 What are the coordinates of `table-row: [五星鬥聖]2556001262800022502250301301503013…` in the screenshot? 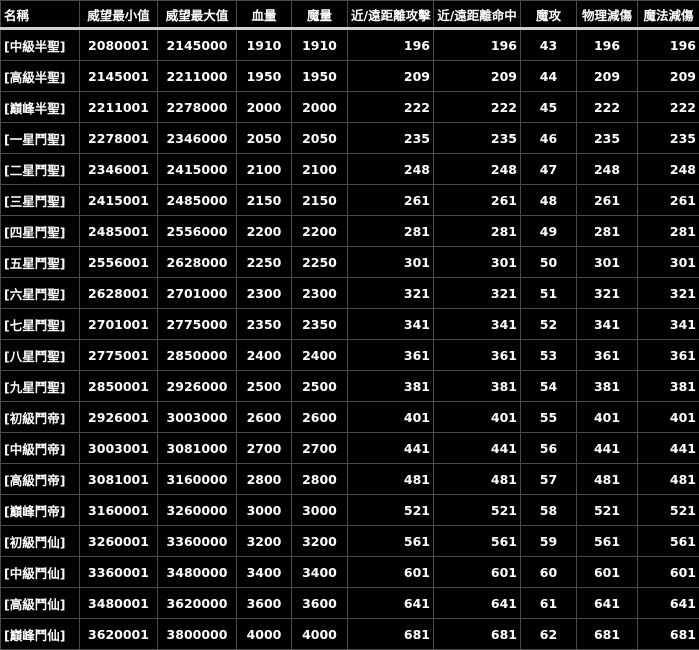 It's located at (350, 262).